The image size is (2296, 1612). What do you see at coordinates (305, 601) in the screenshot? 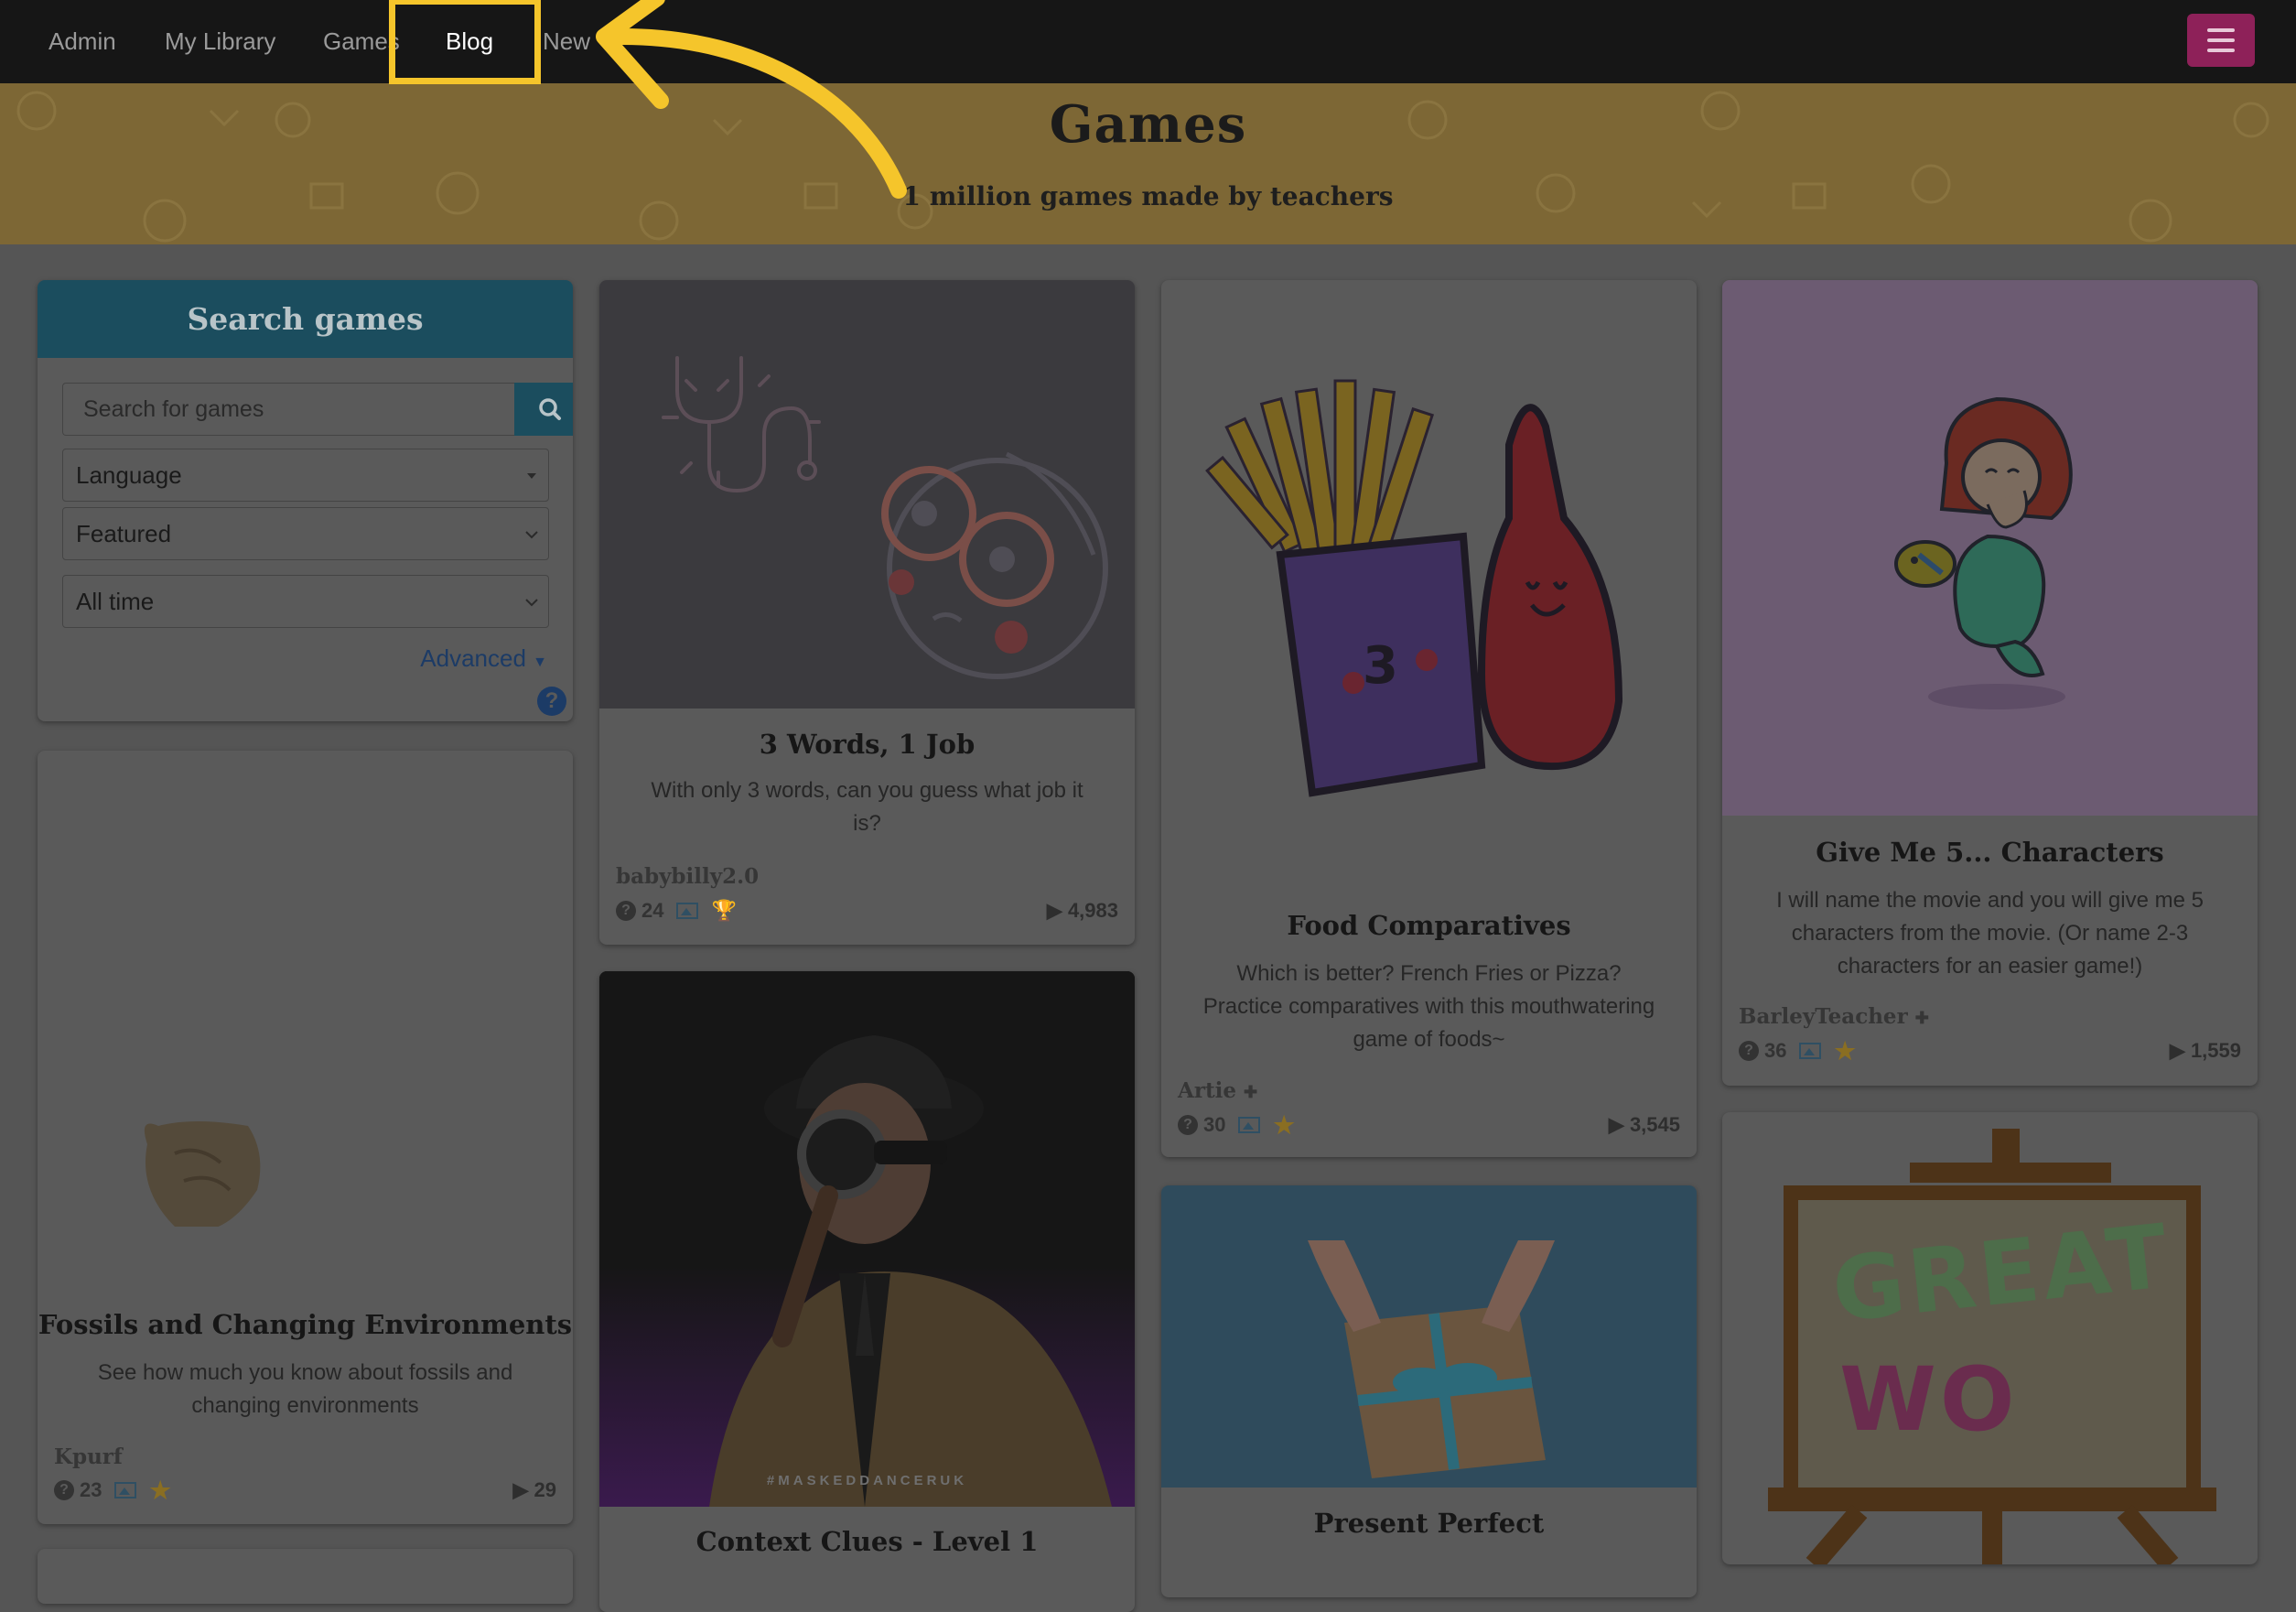
I see `time-select: All time` at bounding box center [305, 601].